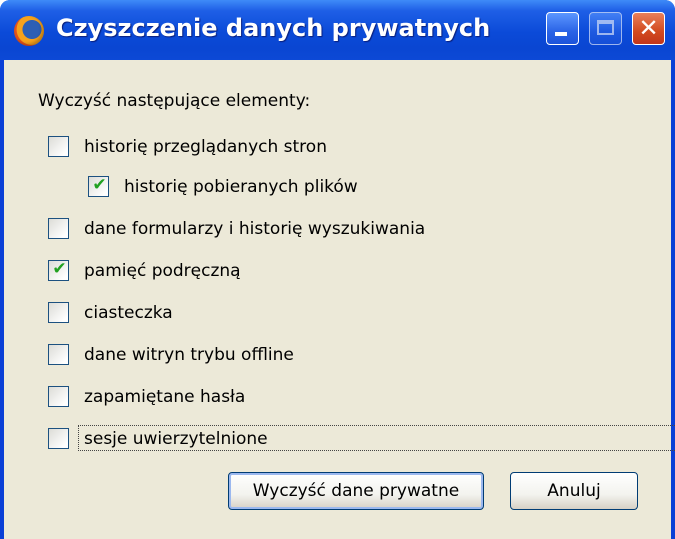 Image resolution: width=675 pixels, height=539 pixels. What do you see at coordinates (165, 397) in the screenshot?
I see `checkbox-label: zapamiętane hasła` at bounding box center [165, 397].